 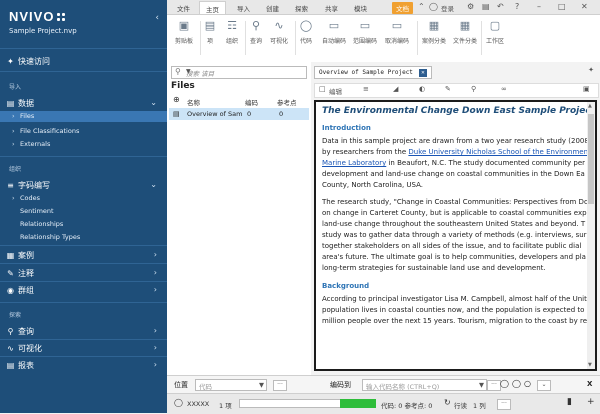 I want to click on code-action-icon: ◯, so click(x=504, y=383).